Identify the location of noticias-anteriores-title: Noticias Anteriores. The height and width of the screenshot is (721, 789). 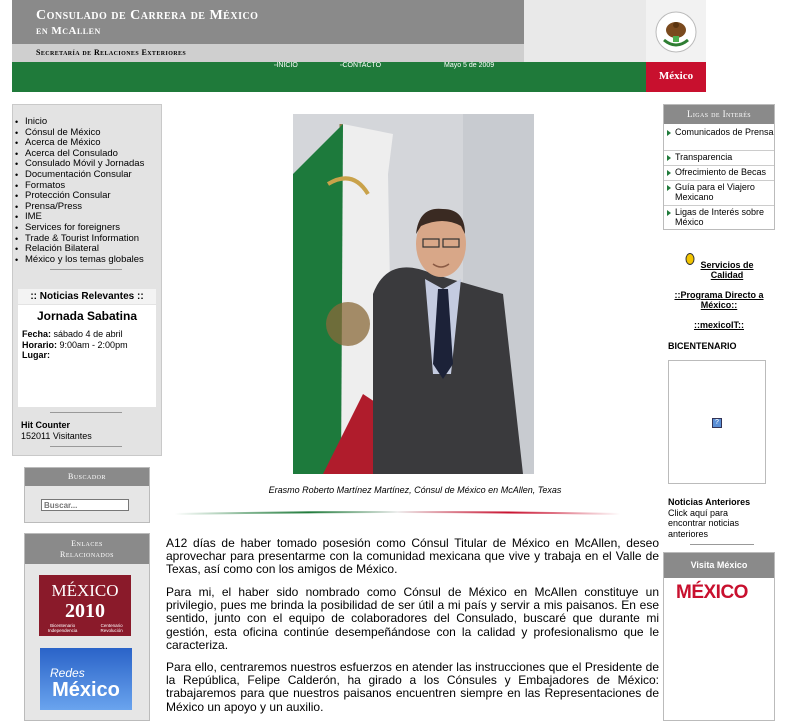
(709, 502).